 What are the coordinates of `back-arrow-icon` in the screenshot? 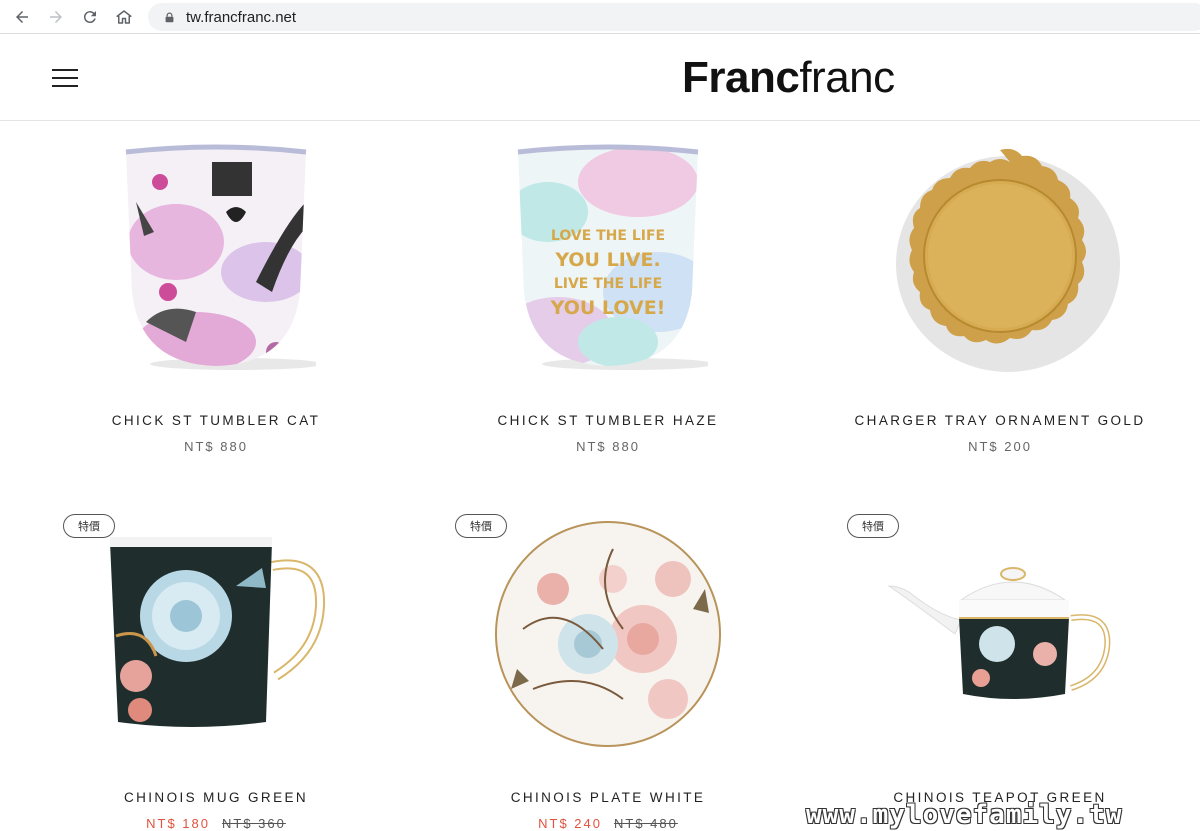 It's located at (22, 17).